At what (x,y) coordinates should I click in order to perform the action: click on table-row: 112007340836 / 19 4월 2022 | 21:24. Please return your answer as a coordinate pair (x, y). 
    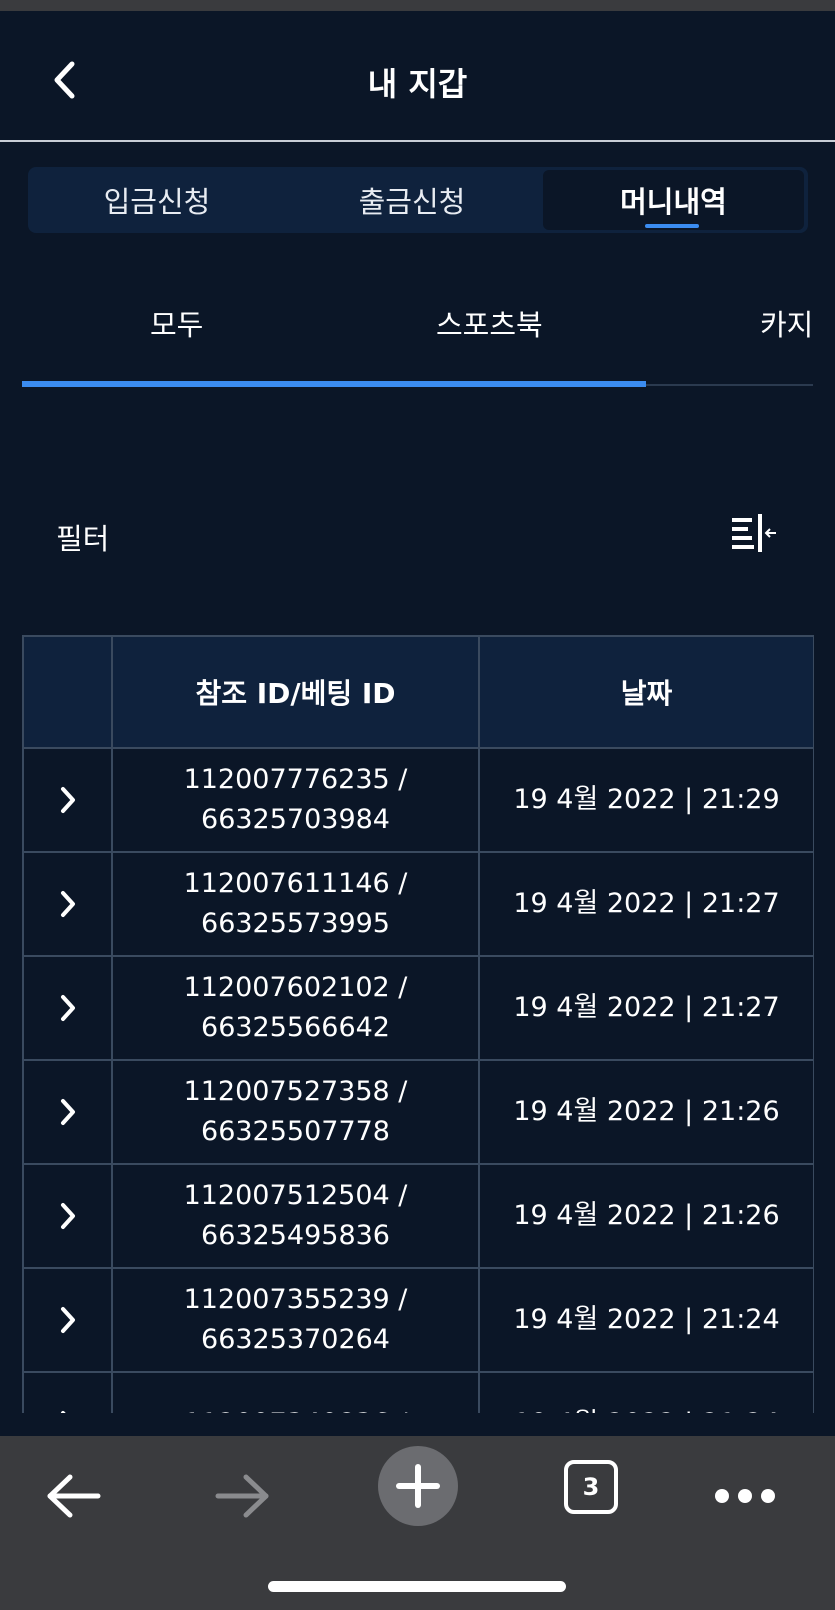
    Looking at the image, I should click on (418, 1392).